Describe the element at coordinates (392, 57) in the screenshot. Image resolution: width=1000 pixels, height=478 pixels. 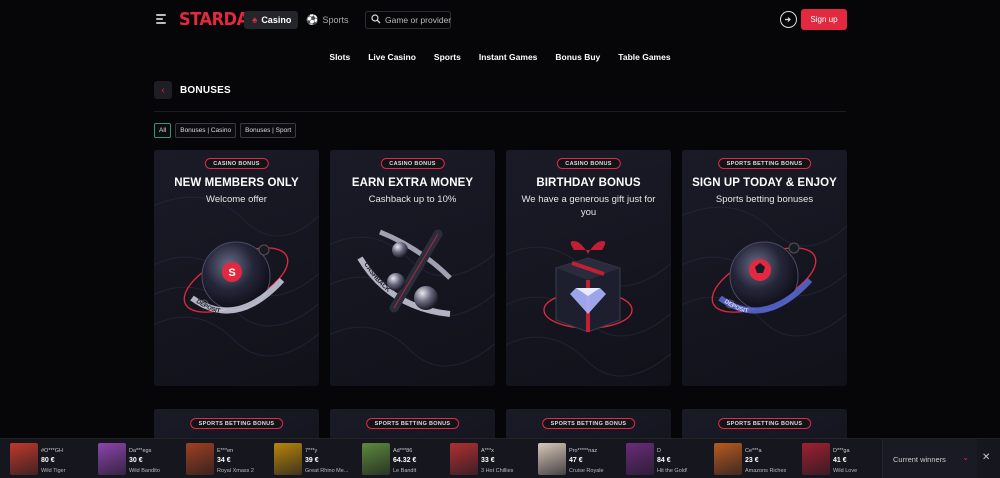
I see `nav-live-casino: Live Casino` at that location.